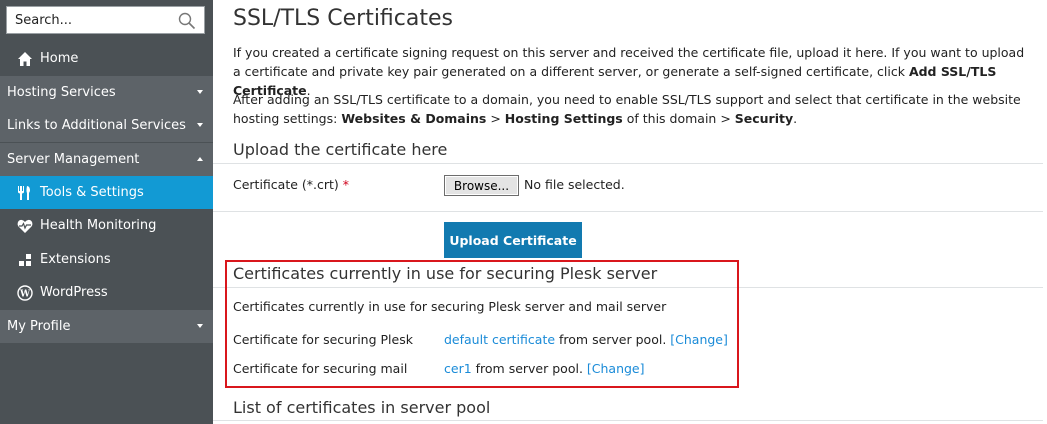 Image resolution: width=1047 pixels, height=424 pixels. I want to click on nav-server-management-label: Server Management, so click(73, 159).